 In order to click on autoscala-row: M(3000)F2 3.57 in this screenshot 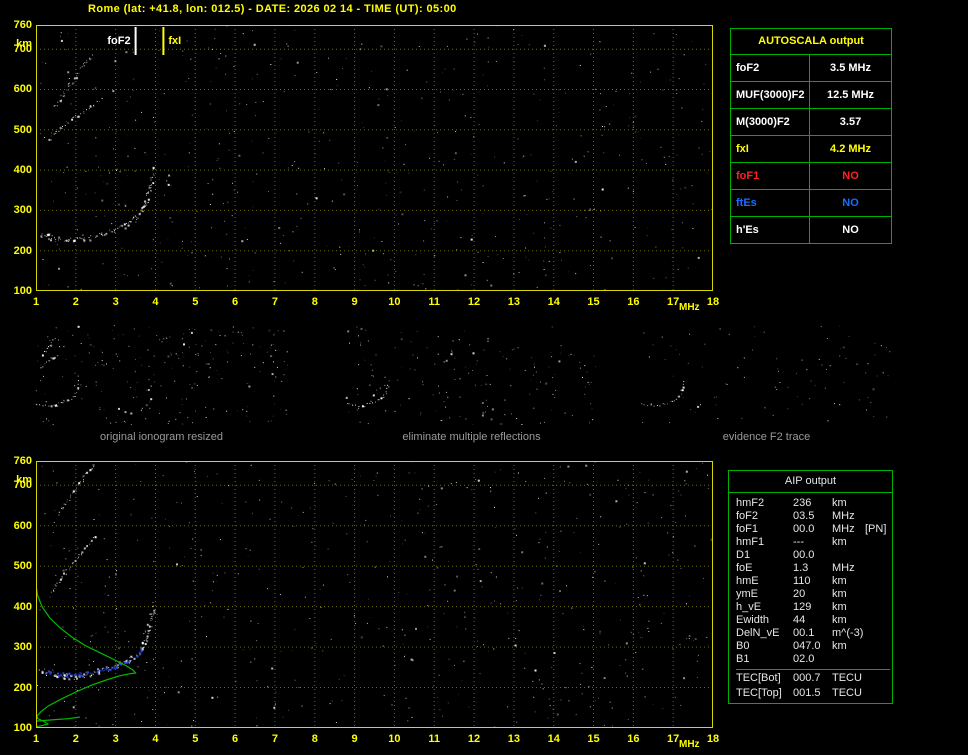, I will do `click(811, 122)`.